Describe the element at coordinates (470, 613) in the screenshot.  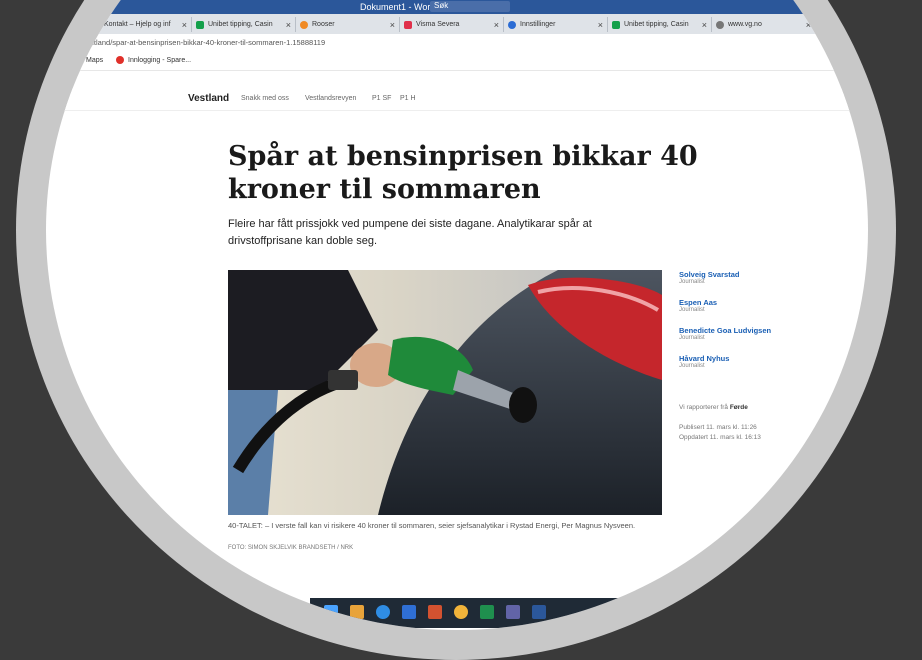
I see `windows-taskbar` at that location.